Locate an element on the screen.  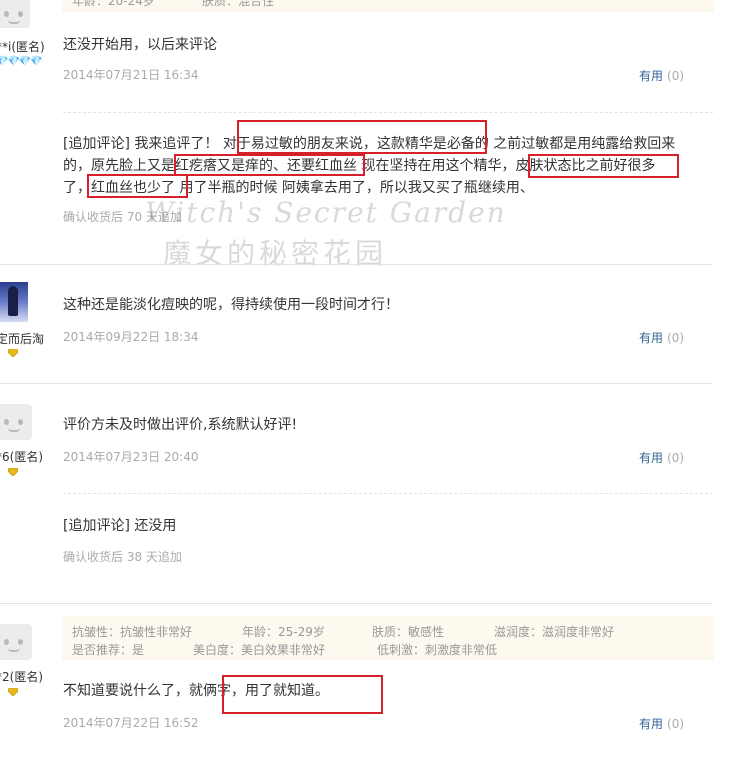
review-date: 2014年07月21日 16:34 is located at coordinates (131, 75).